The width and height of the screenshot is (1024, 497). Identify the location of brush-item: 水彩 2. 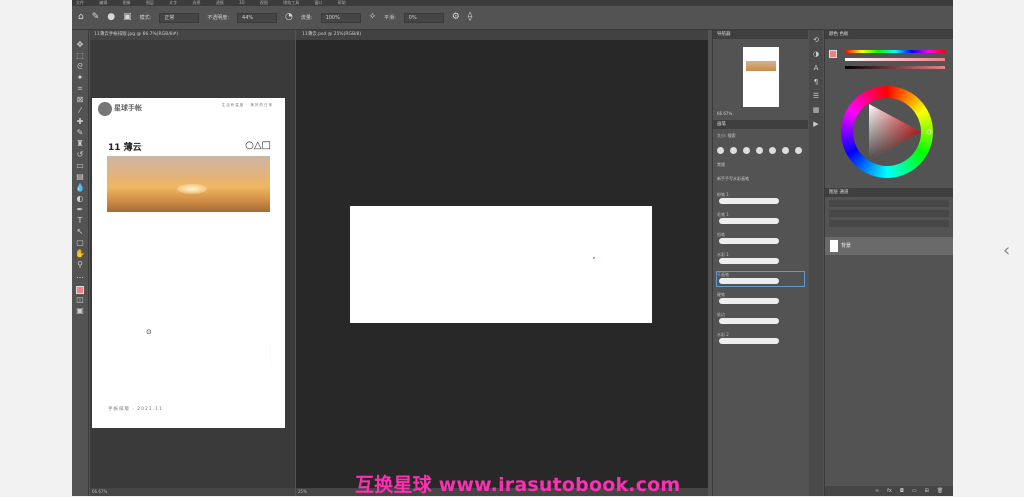
(760, 339).